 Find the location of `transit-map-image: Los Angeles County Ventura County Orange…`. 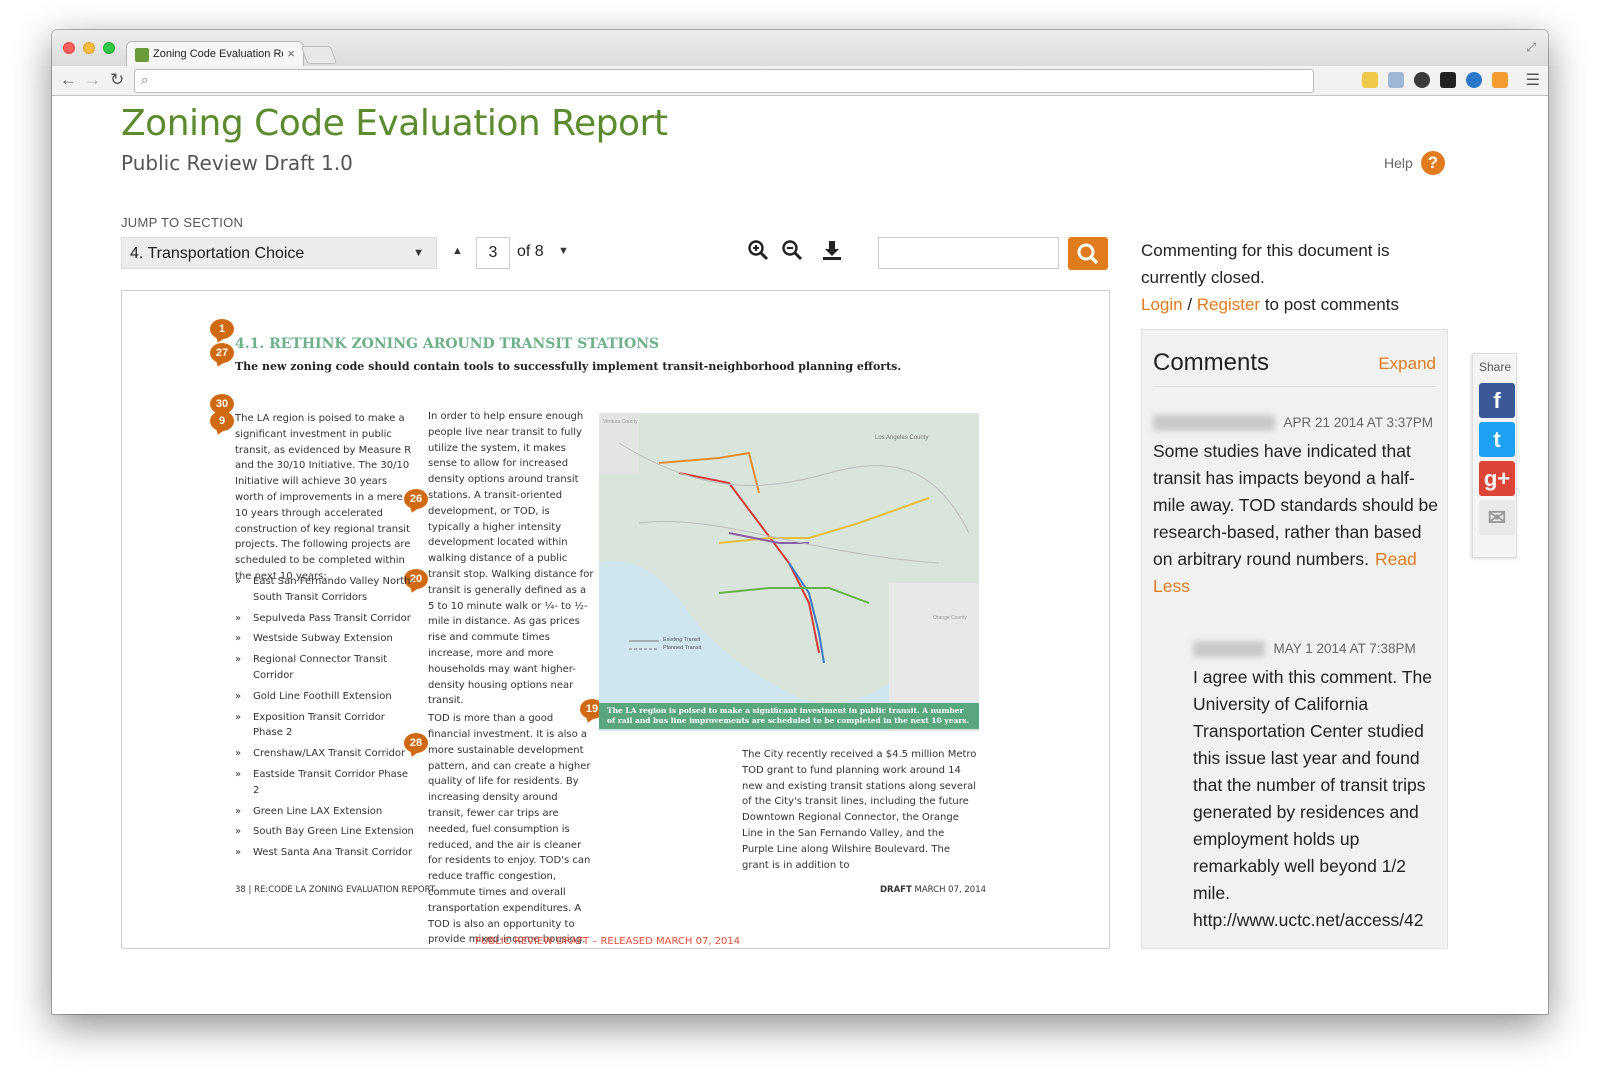

transit-map-image: Los Angeles County Ventura County Orange… is located at coordinates (789, 572).